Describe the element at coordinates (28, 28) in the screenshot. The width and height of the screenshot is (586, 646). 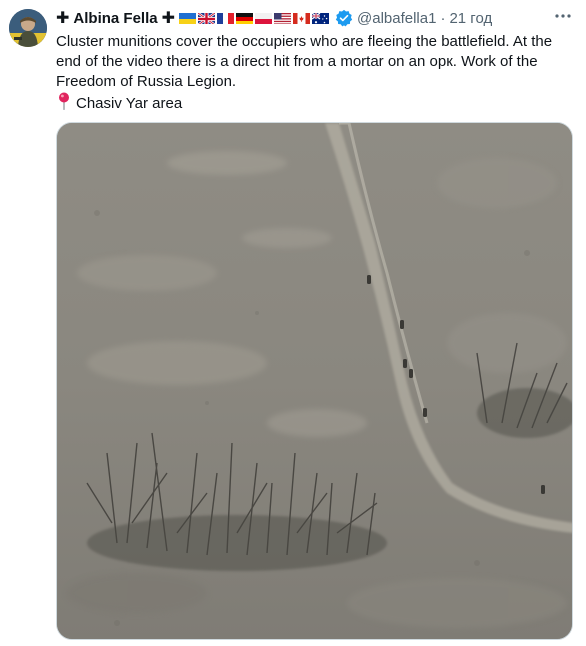
I see `avatar` at that location.